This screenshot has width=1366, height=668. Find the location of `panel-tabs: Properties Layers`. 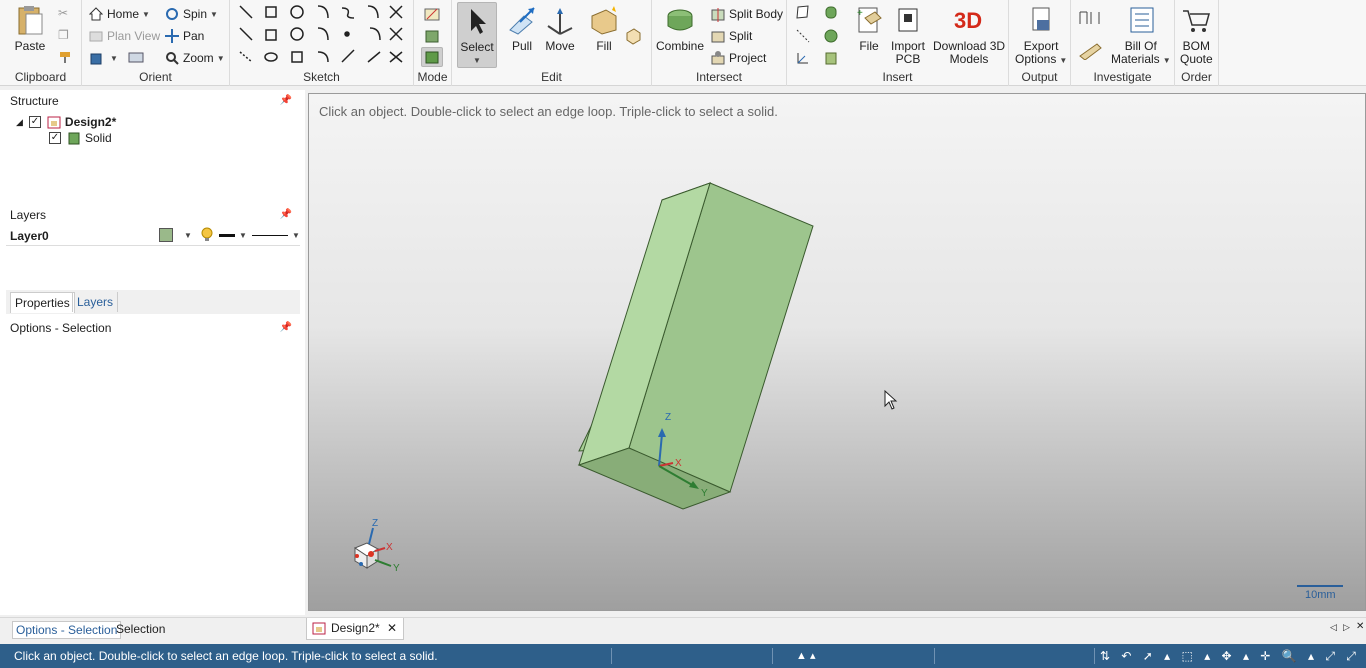

panel-tabs: Properties Layers is located at coordinates (153, 302).